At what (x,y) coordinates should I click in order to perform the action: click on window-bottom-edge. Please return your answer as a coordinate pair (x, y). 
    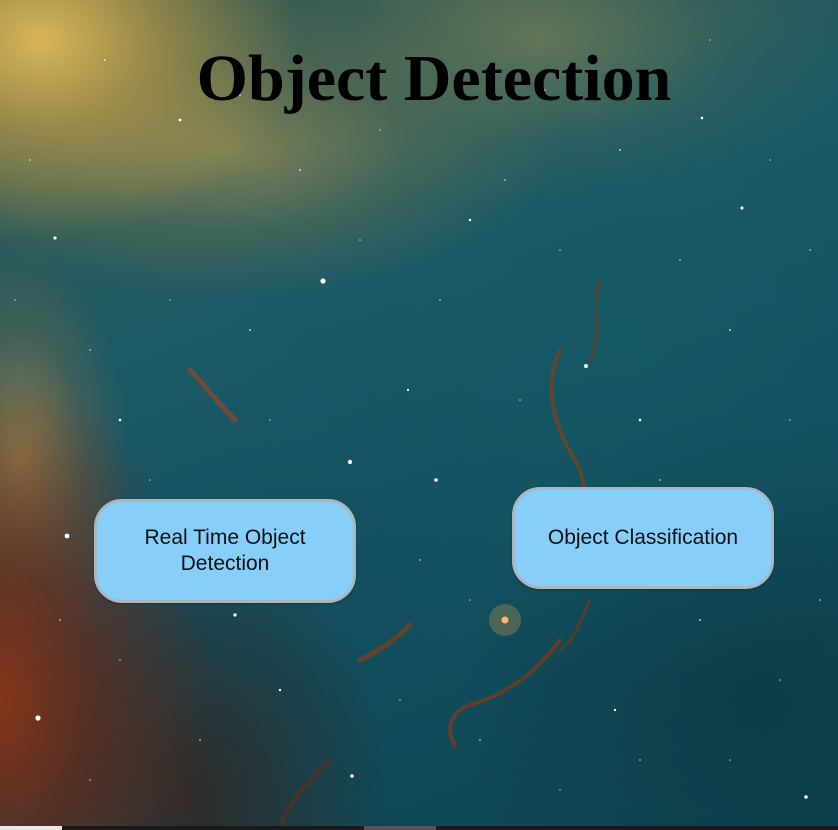
    Looking at the image, I should click on (419, 828).